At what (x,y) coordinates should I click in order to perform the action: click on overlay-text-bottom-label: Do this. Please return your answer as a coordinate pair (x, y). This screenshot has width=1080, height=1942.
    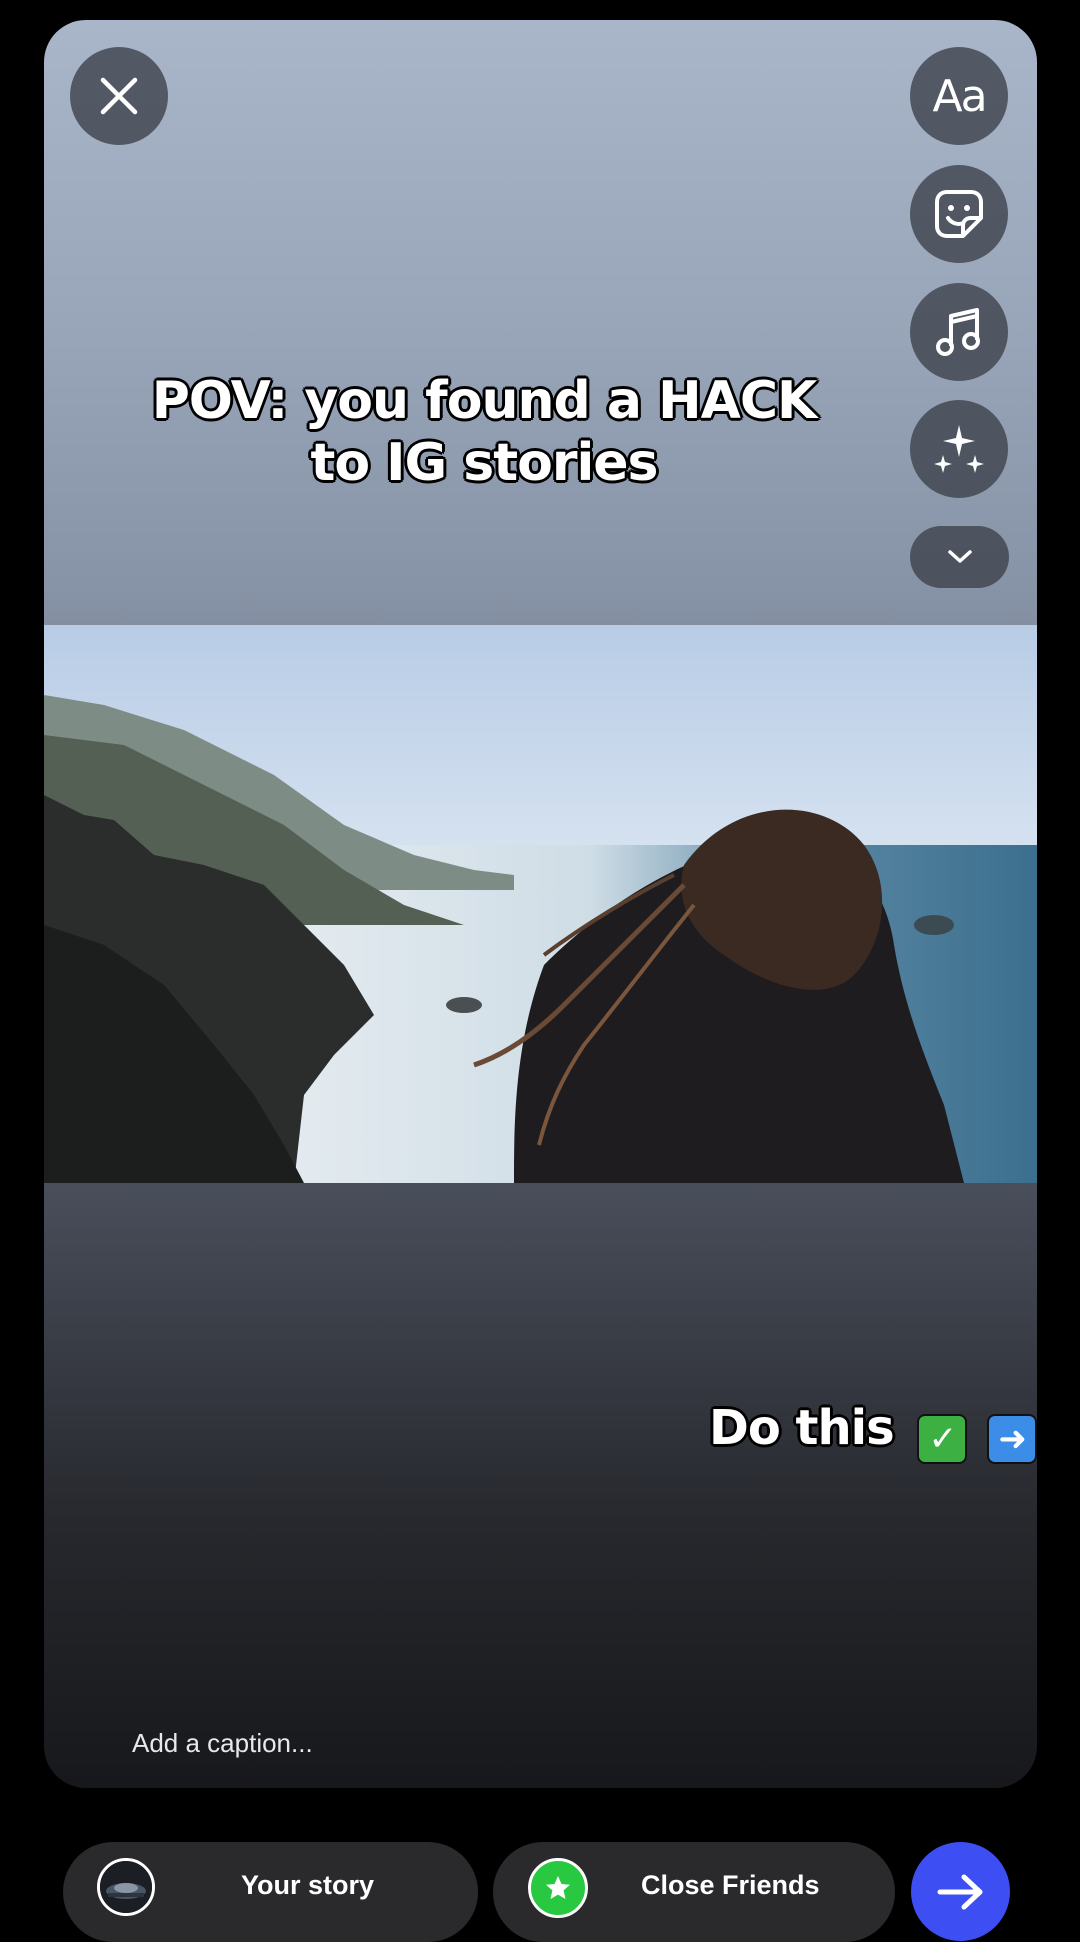
    Looking at the image, I should click on (802, 1428).